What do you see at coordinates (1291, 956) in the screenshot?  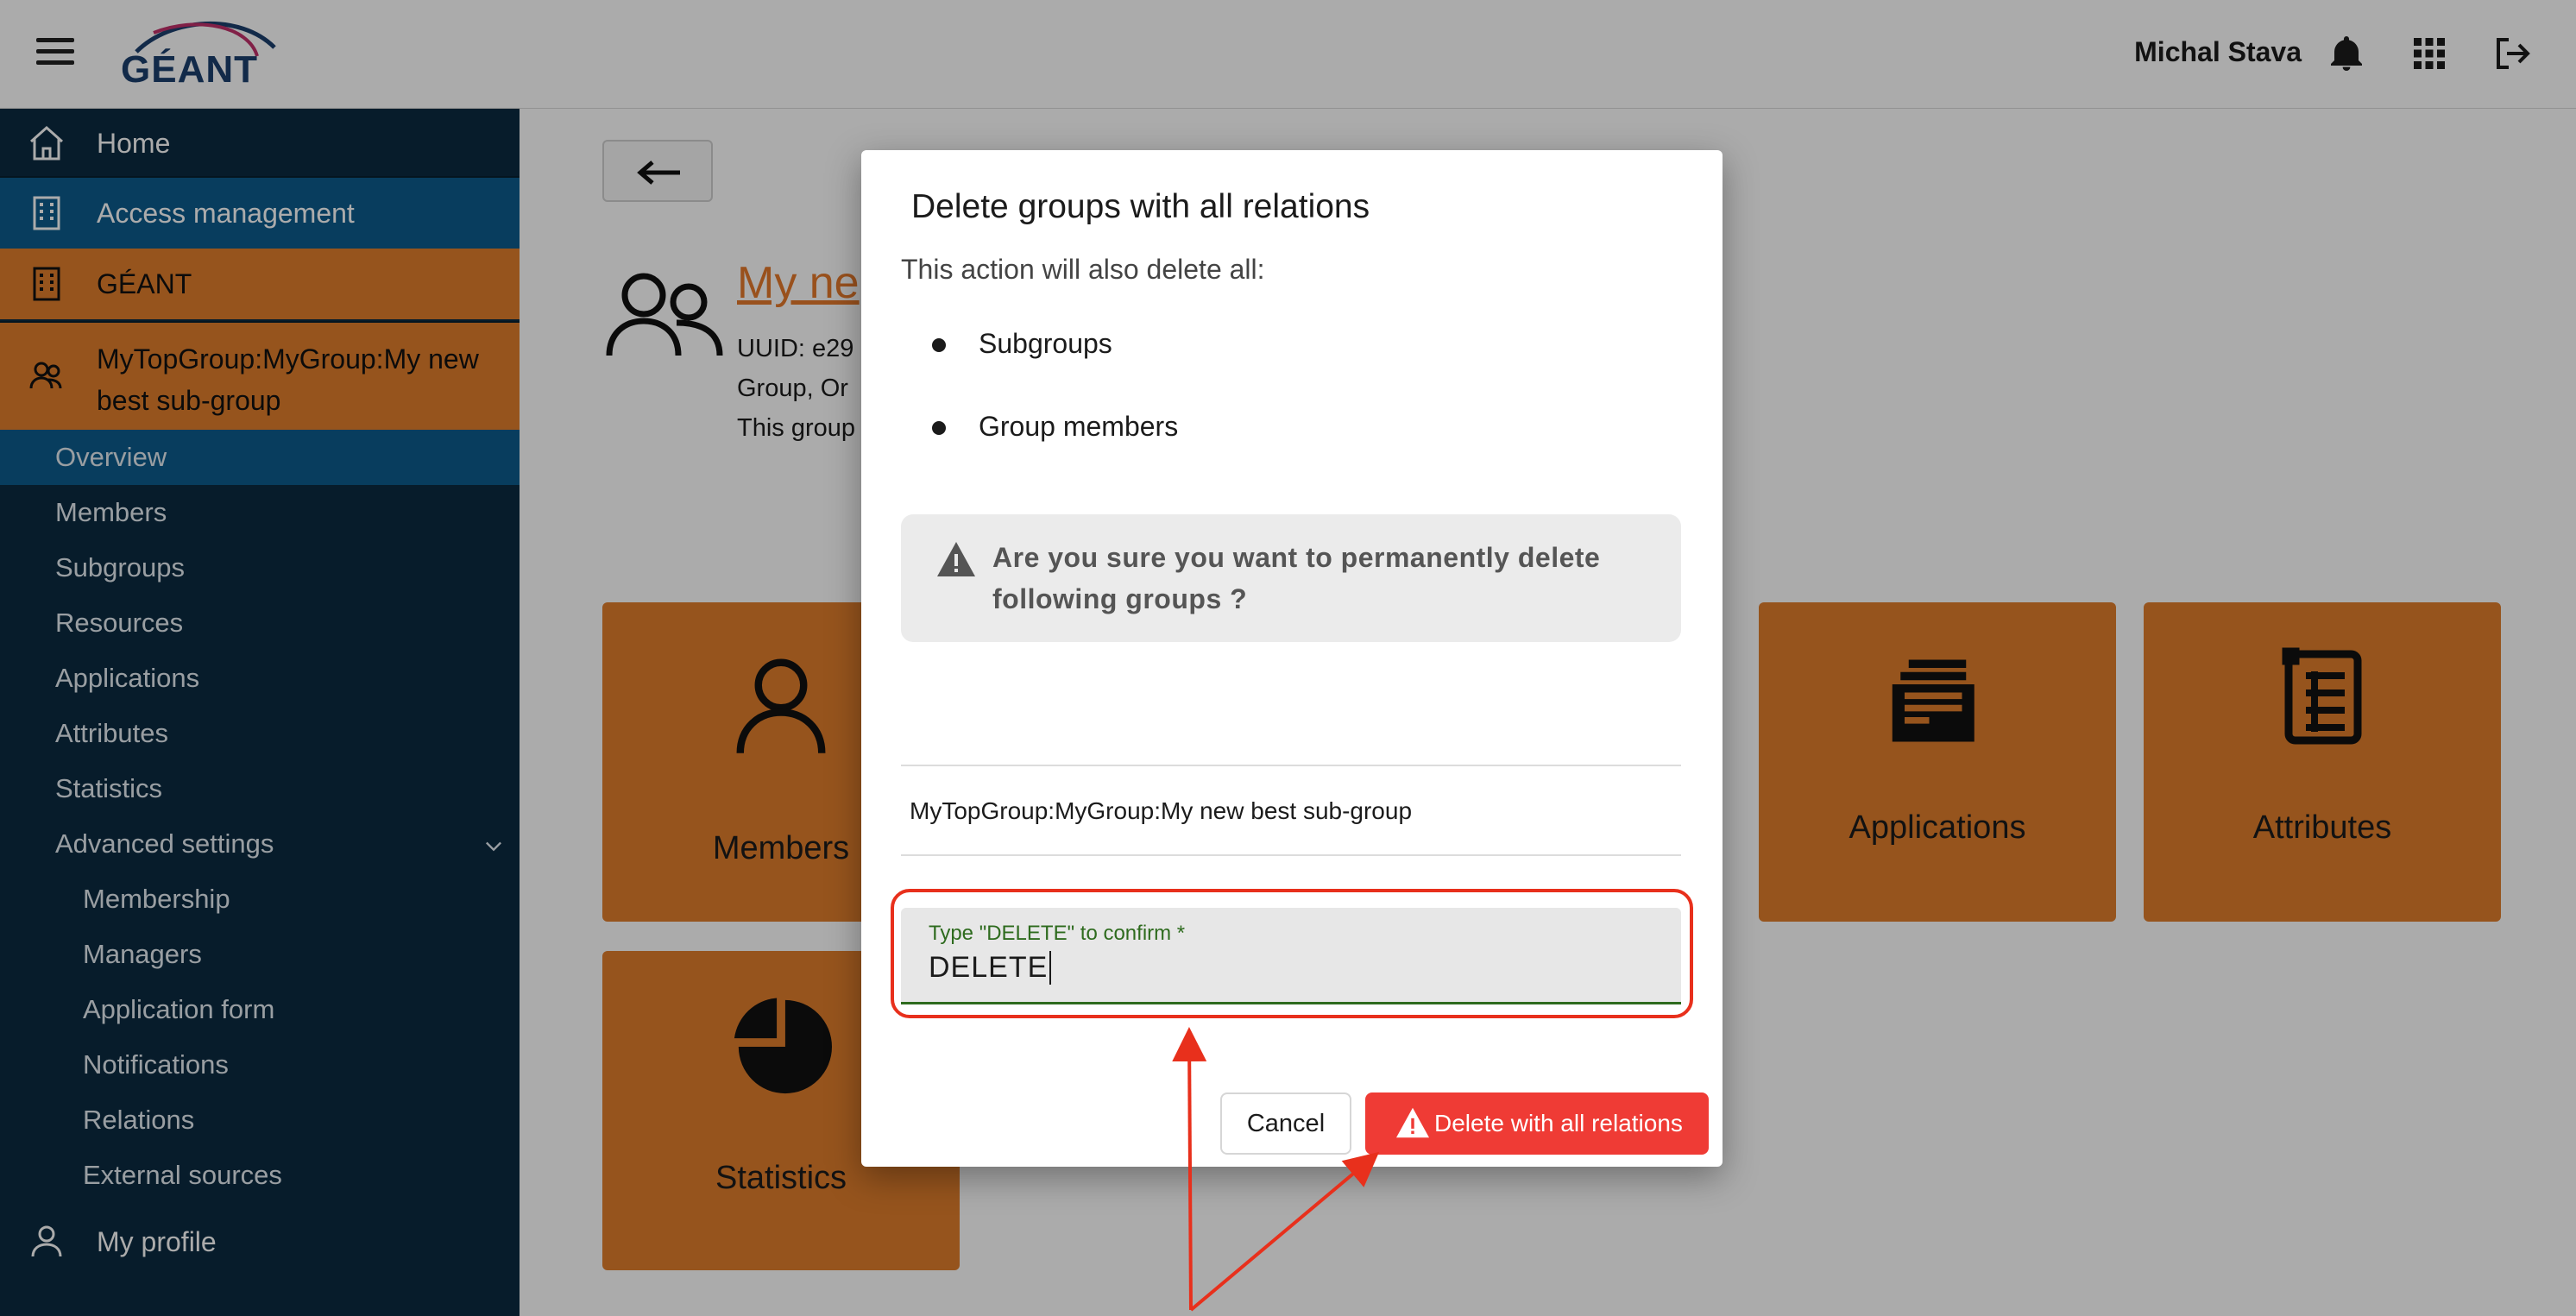 I see `delete-confirm-input: Type "DELETE" to confirm * DELETE` at bounding box center [1291, 956].